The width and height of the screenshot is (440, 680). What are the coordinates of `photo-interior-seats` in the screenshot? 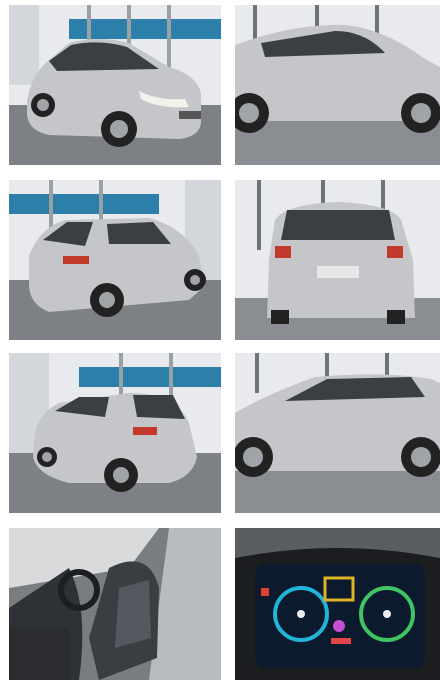 It's located at (115, 604).